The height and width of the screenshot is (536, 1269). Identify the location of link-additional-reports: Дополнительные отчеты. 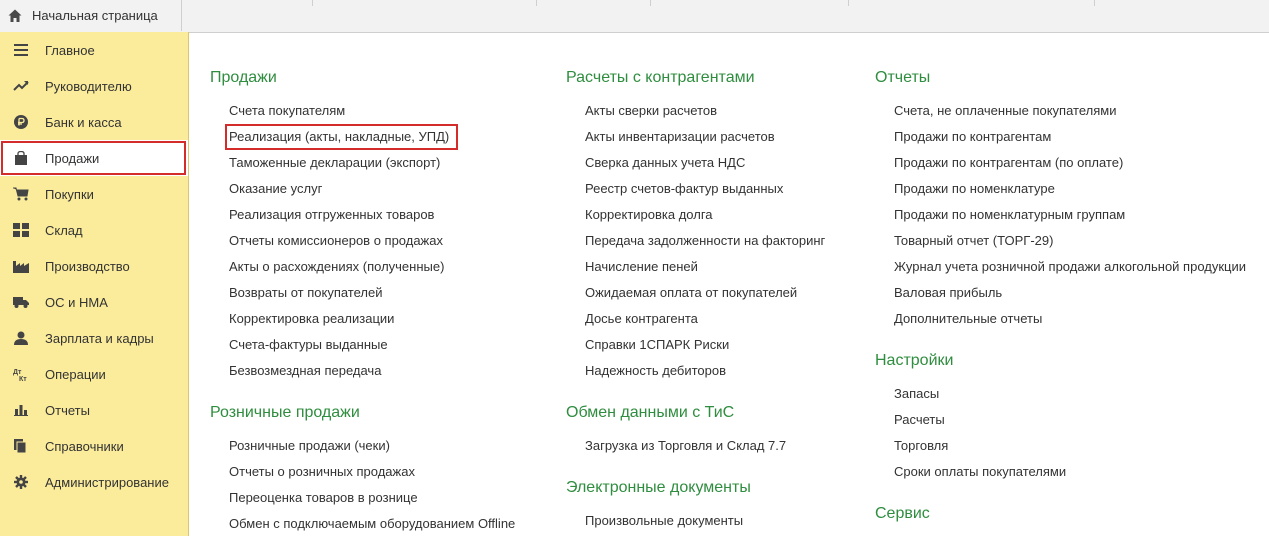
(968, 318).